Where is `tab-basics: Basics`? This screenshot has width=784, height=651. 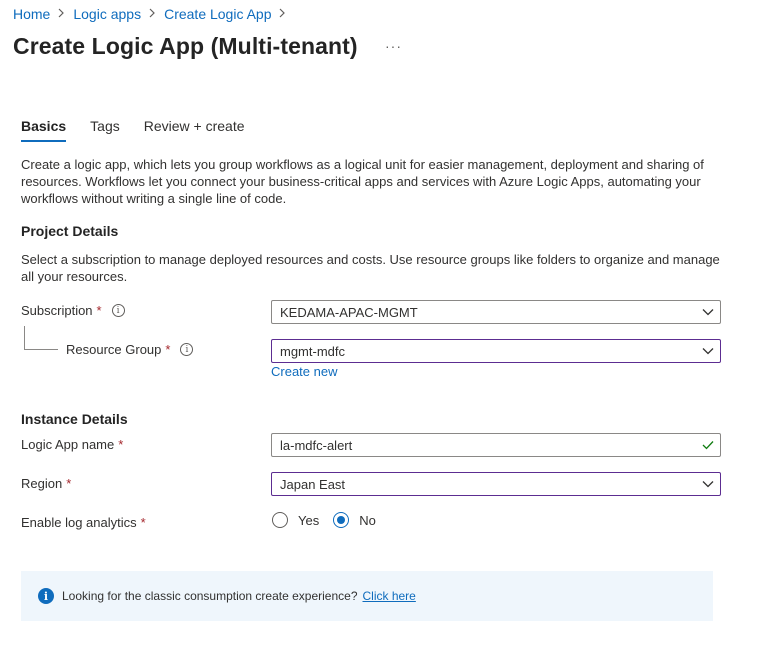
tab-basics: Basics is located at coordinates (44, 130).